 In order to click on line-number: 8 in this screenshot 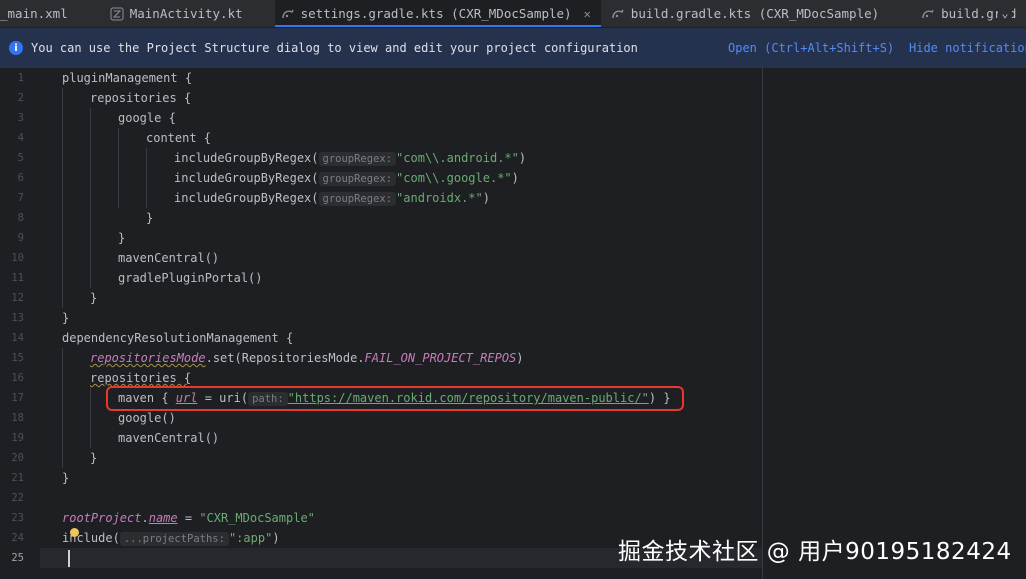, I will do `click(20, 218)`.